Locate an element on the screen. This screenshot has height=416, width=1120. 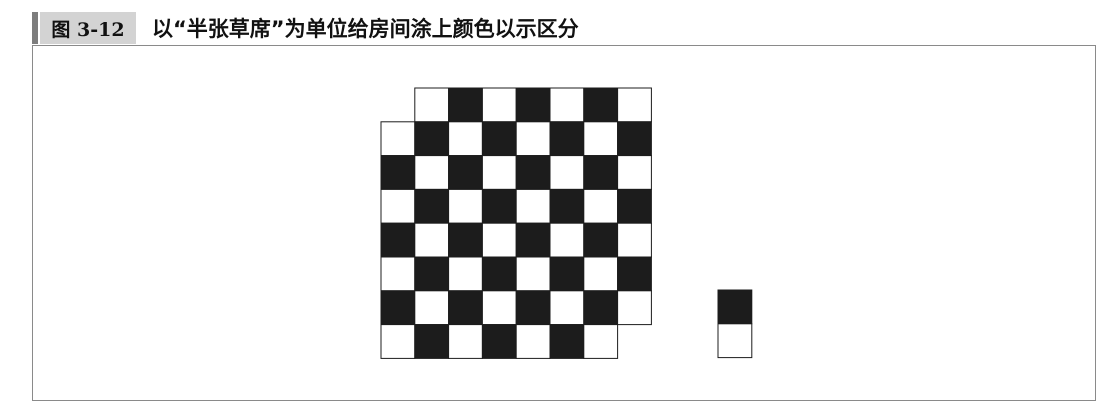
tatami-domino-piece is located at coordinates (735, 324).